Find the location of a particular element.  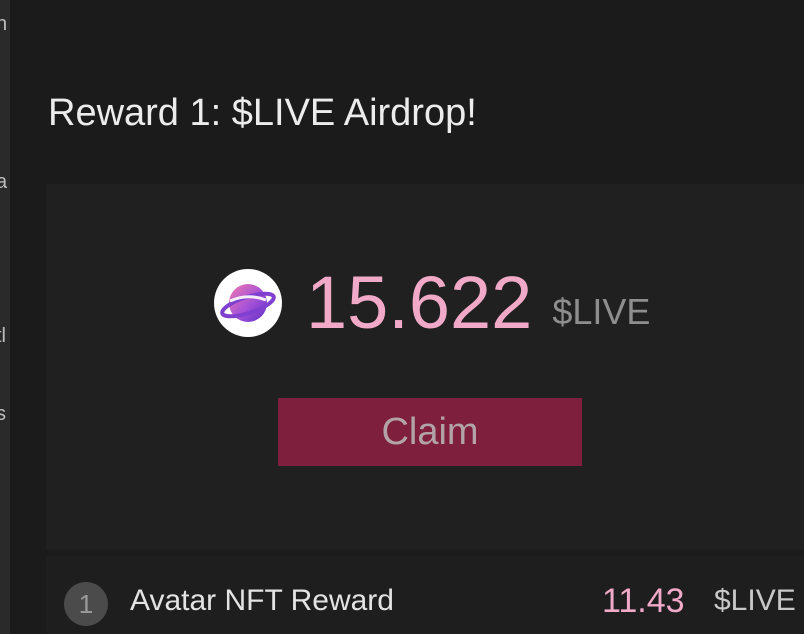

reward-unit: $LIVE is located at coordinates (601, 311).